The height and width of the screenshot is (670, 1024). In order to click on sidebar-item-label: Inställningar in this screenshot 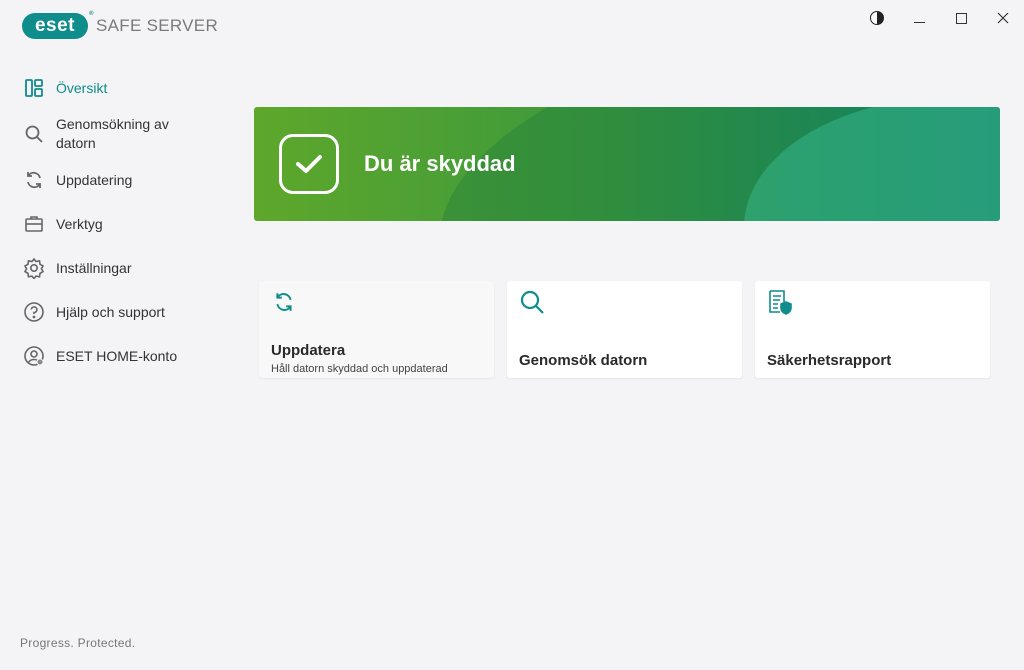, I will do `click(94, 267)`.